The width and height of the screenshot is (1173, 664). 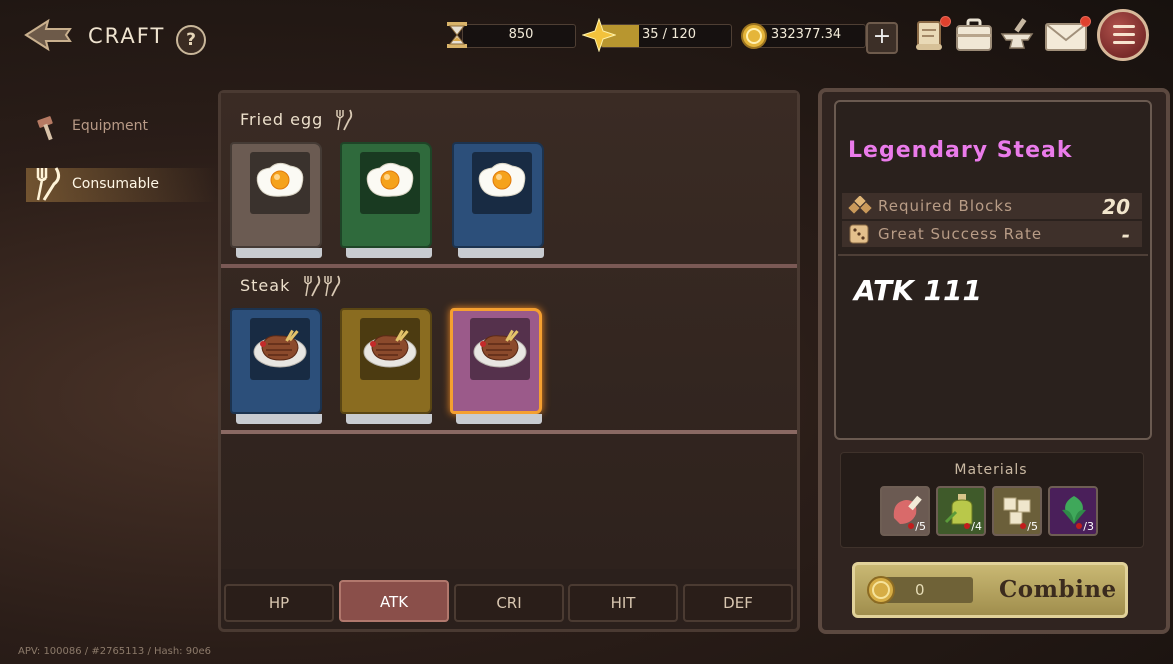 I want to click on hourglass-icon, so click(x=457, y=35).